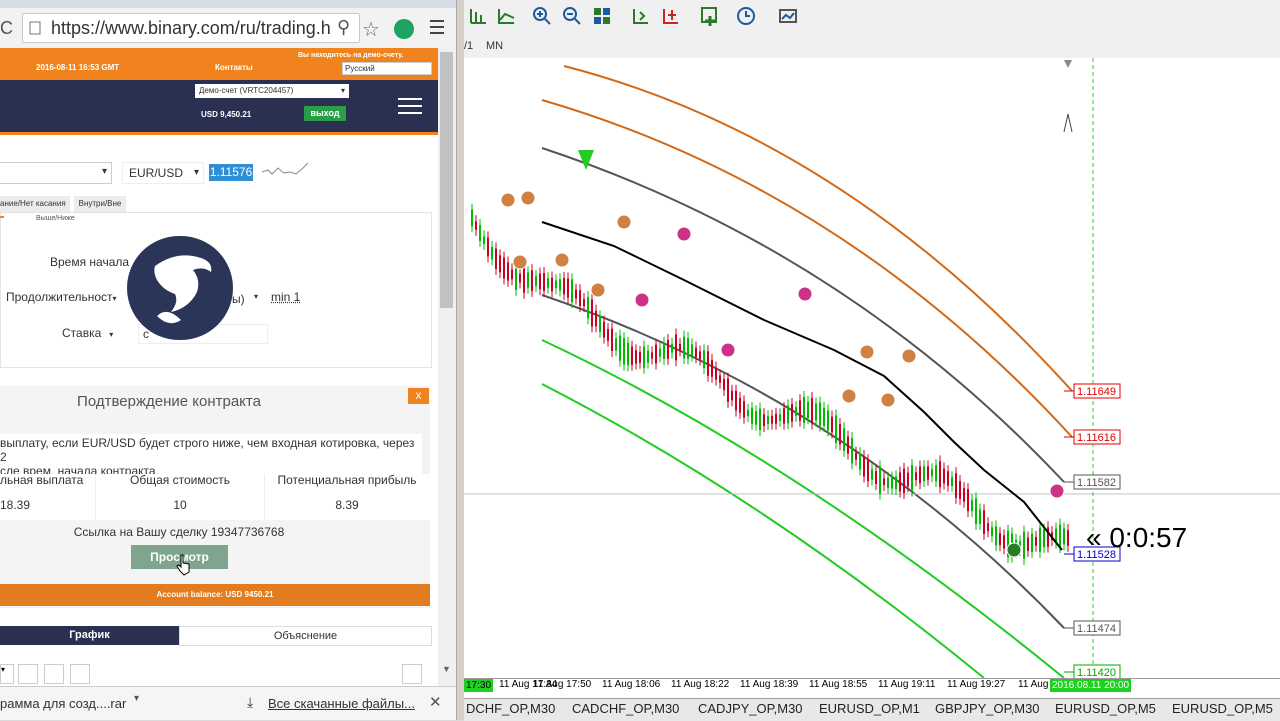 This screenshot has width=1280, height=721. I want to click on balance: USD 9,450.21, so click(226, 114).